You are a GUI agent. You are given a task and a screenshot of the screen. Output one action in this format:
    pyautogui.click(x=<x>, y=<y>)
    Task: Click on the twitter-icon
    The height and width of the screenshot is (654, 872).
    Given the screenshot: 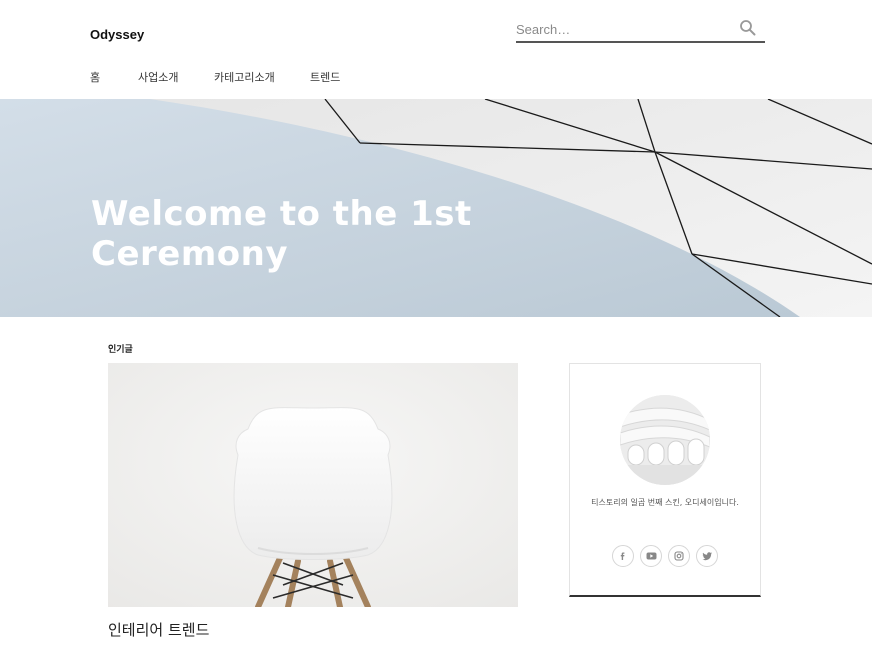 What is the action you would take?
    pyautogui.click(x=707, y=556)
    